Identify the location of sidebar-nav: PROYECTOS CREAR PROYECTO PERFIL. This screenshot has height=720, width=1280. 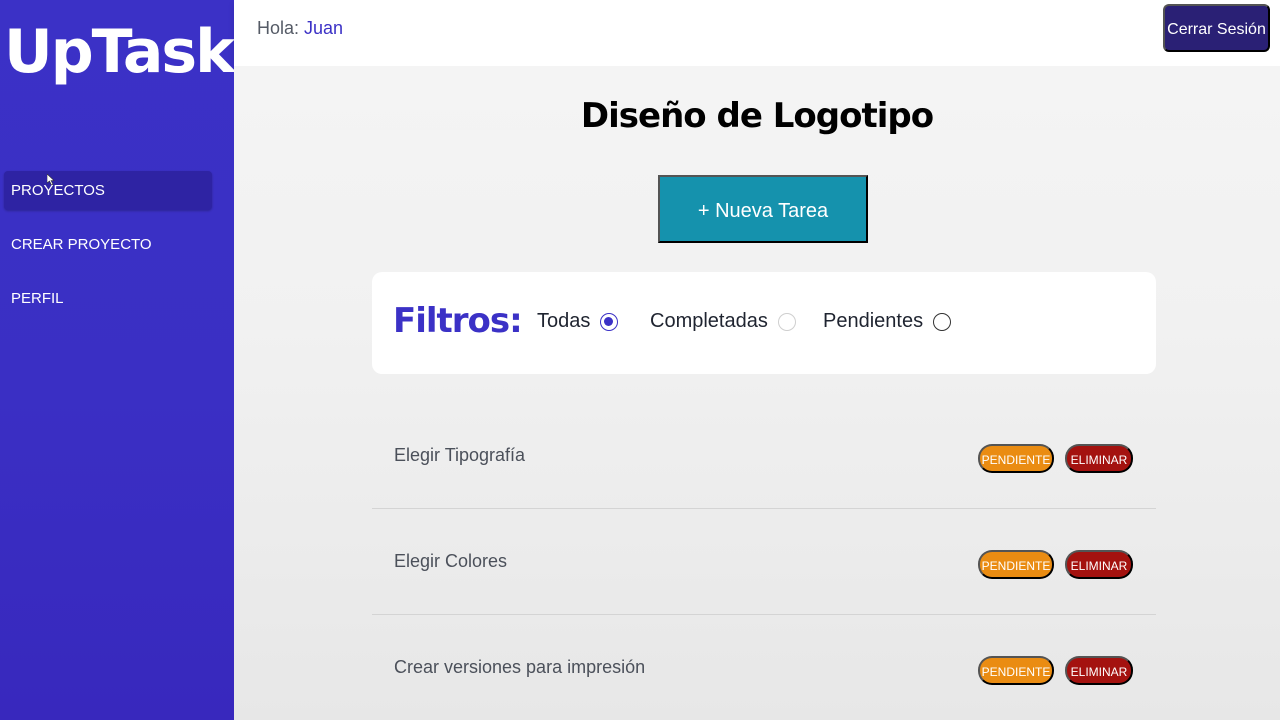
(108, 252).